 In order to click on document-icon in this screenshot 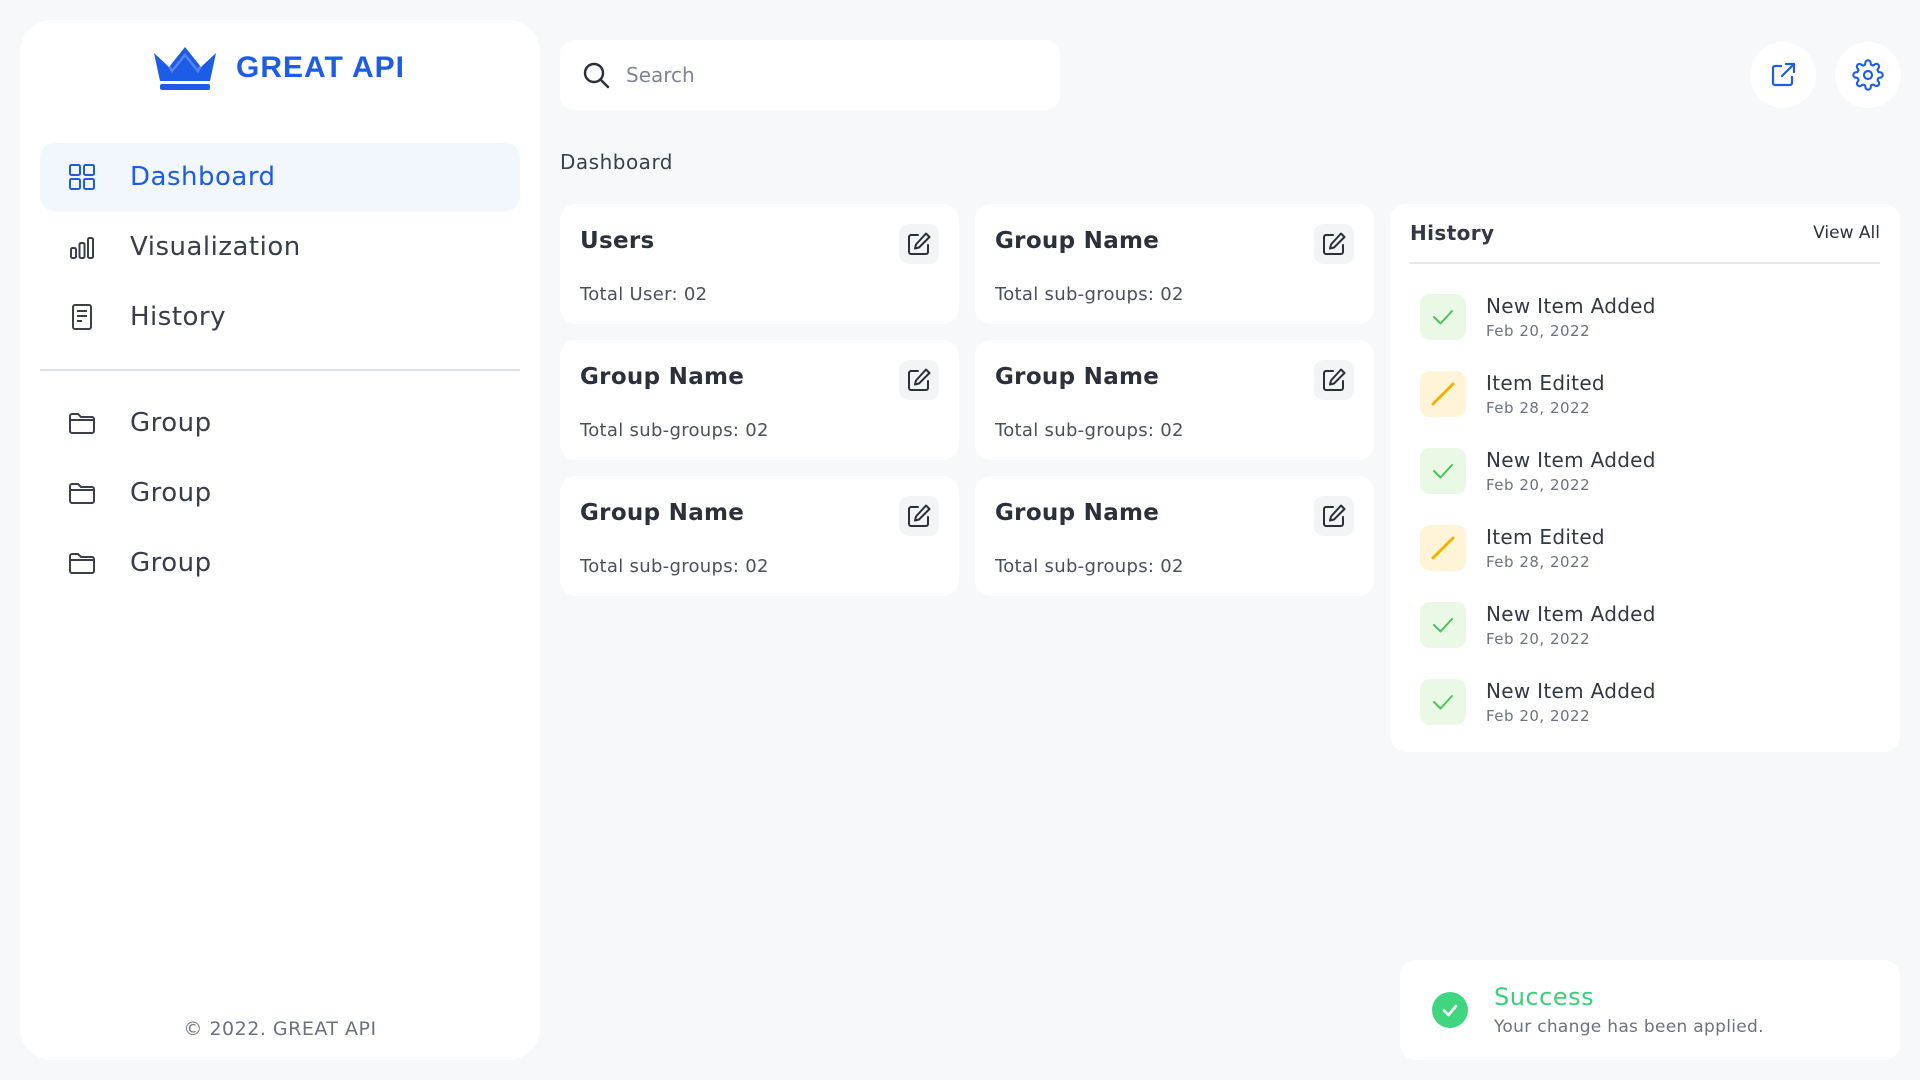, I will do `click(82, 317)`.